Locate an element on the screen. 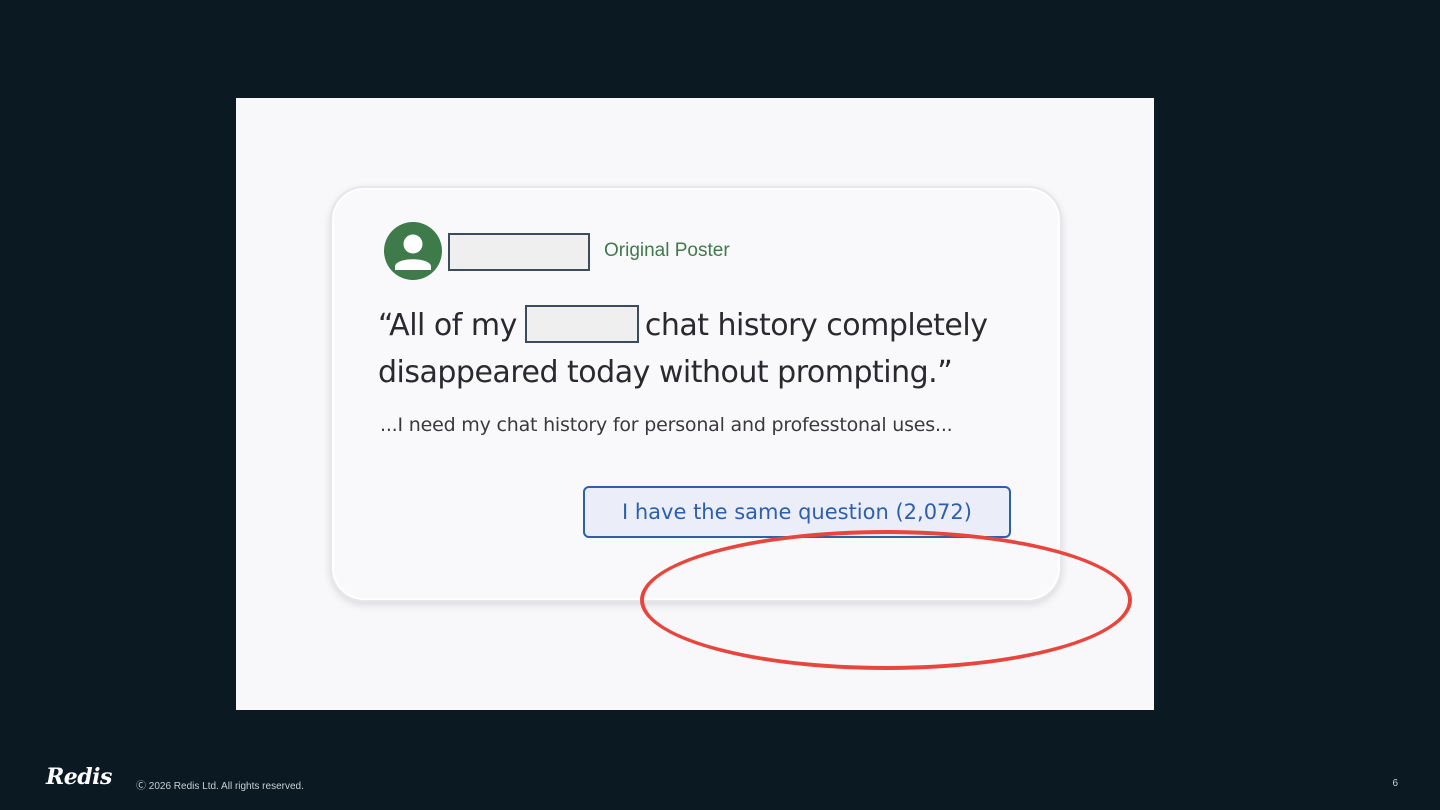 This screenshot has width=1440, height=810. quote-line-1-start: “All of my is located at coordinates (447, 325).